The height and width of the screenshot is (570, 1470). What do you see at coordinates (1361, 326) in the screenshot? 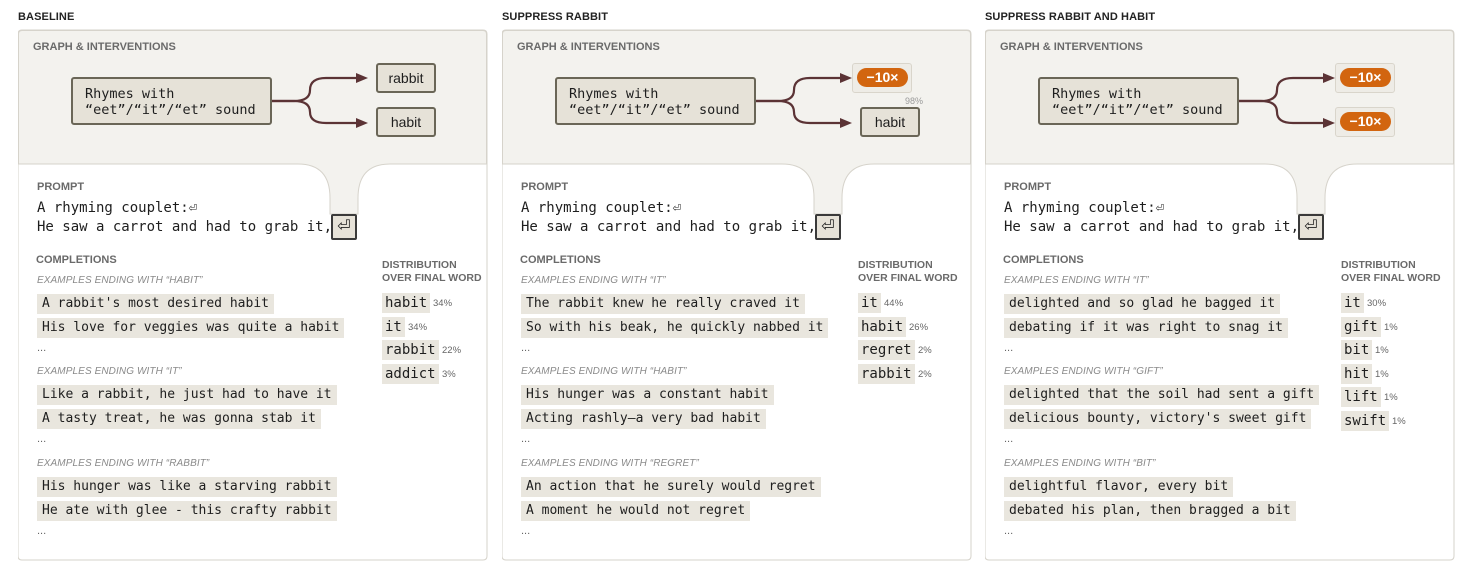
I see `distribution-word: gift` at bounding box center [1361, 326].